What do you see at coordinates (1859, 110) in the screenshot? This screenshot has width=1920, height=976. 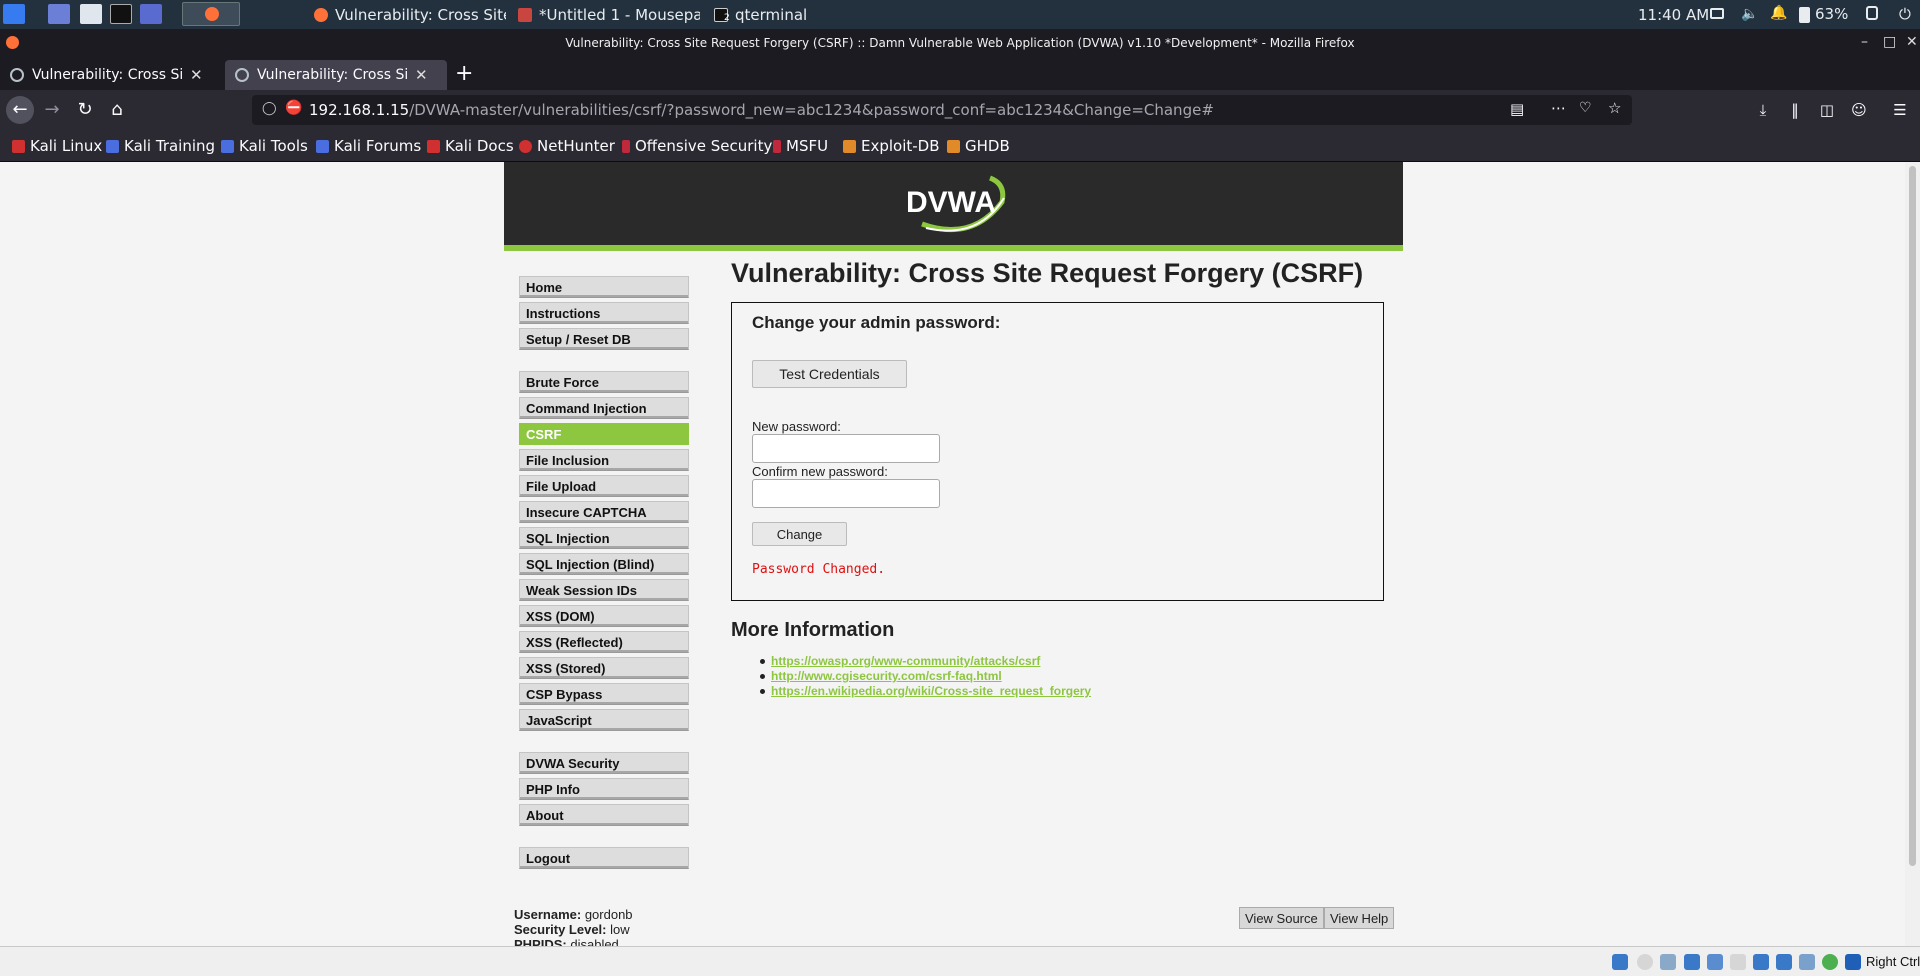 I see `account-icon: ☺` at bounding box center [1859, 110].